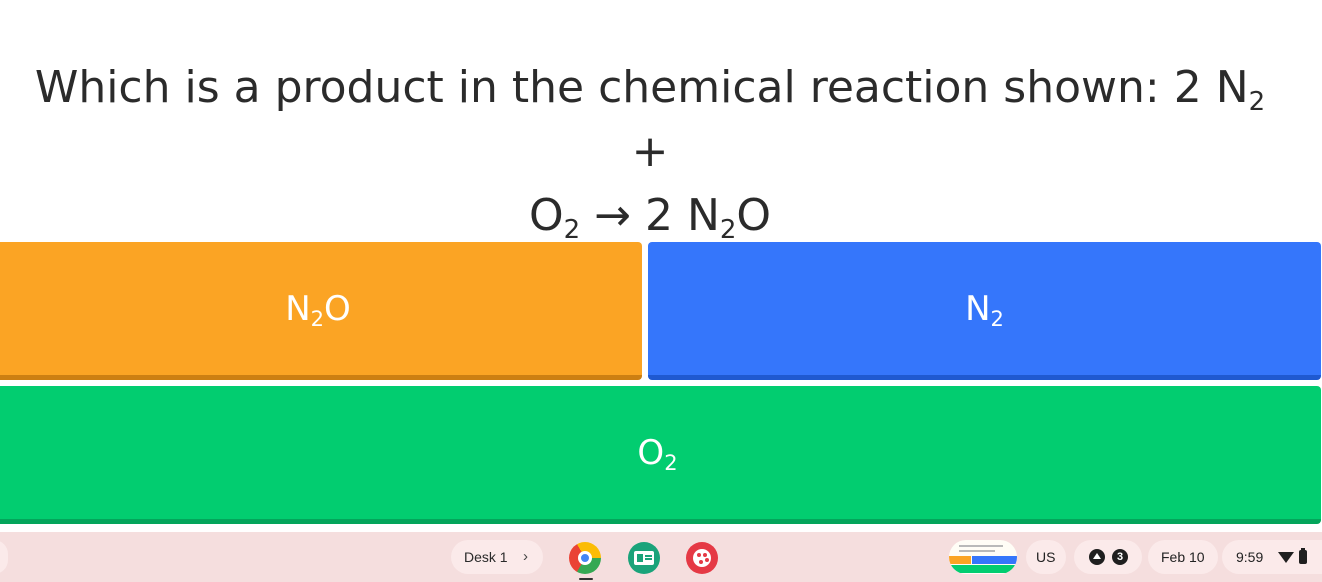 The image size is (1322, 582). What do you see at coordinates (1286, 557) in the screenshot?
I see `wifi-icon` at bounding box center [1286, 557].